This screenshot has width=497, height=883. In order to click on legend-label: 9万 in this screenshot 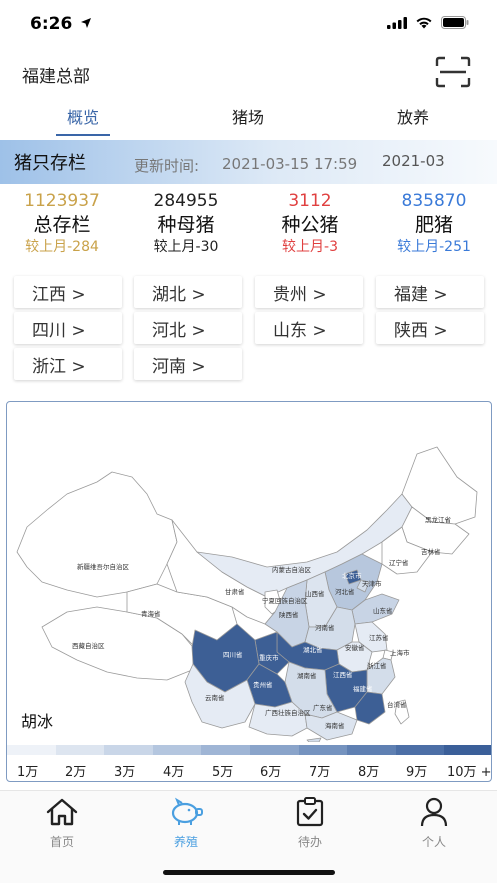, I will do `click(417, 772)`.